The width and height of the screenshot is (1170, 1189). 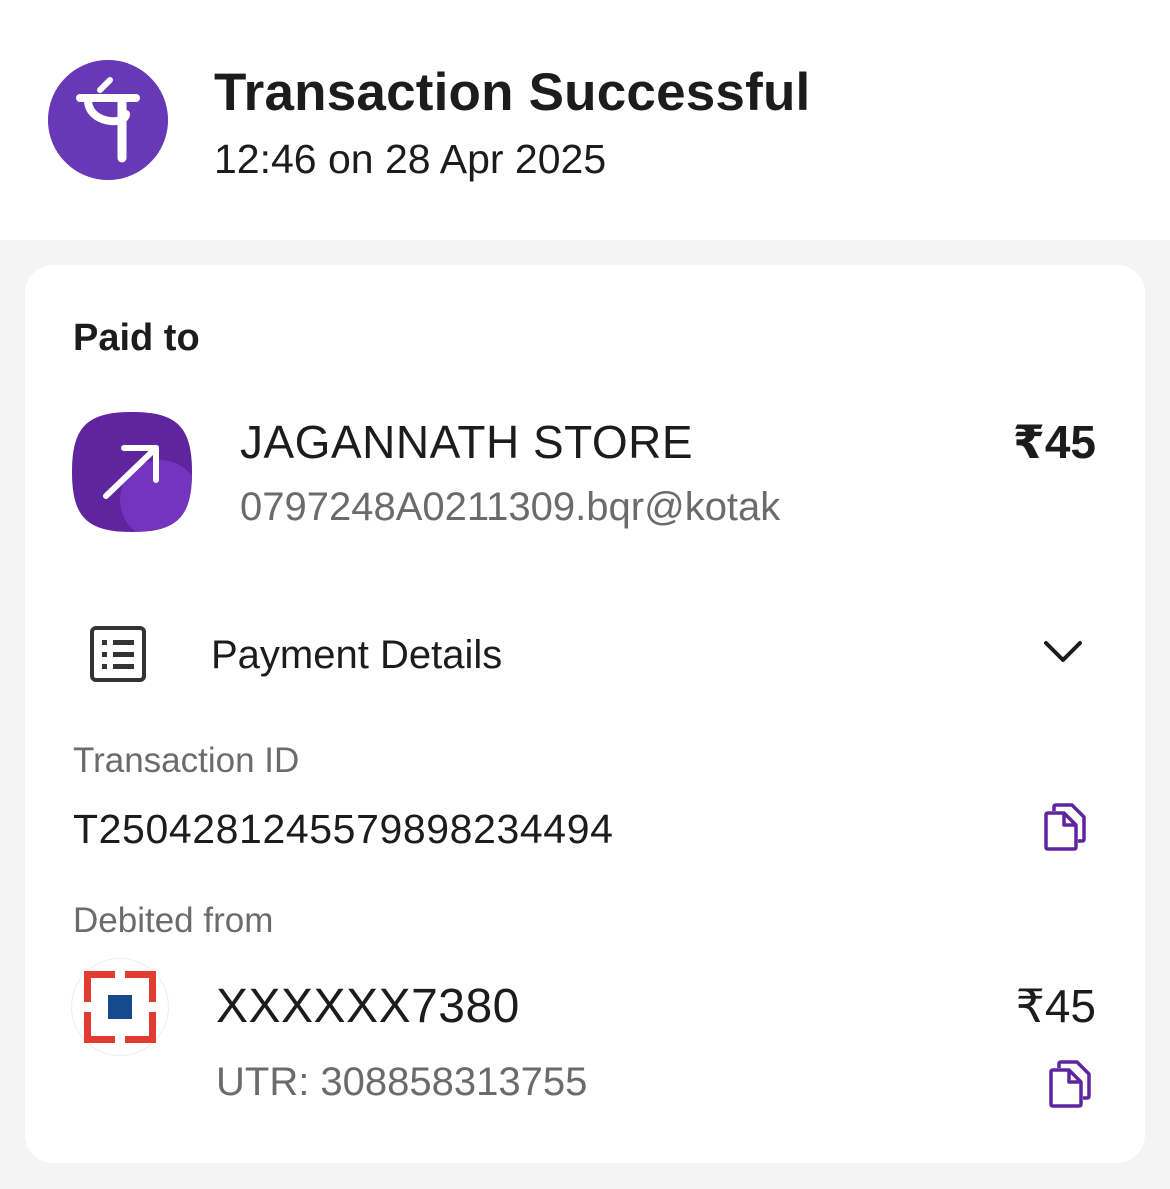 I want to click on paid-to-label: Paid to, so click(x=136, y=338).